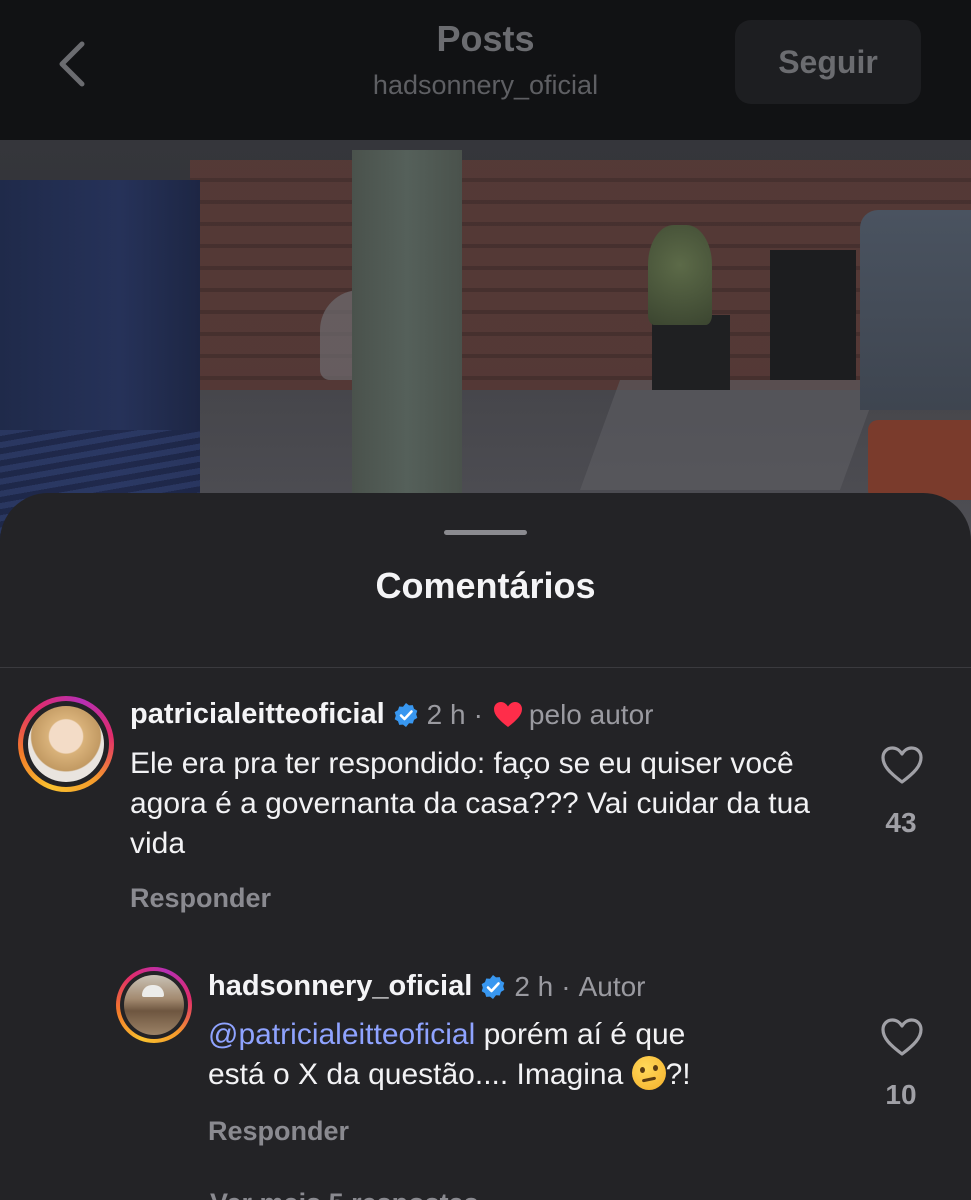 Image resolution: width=971 pixels, height=1200 pixels. I want to click on follow-button: Seguir, so click(828, 62).